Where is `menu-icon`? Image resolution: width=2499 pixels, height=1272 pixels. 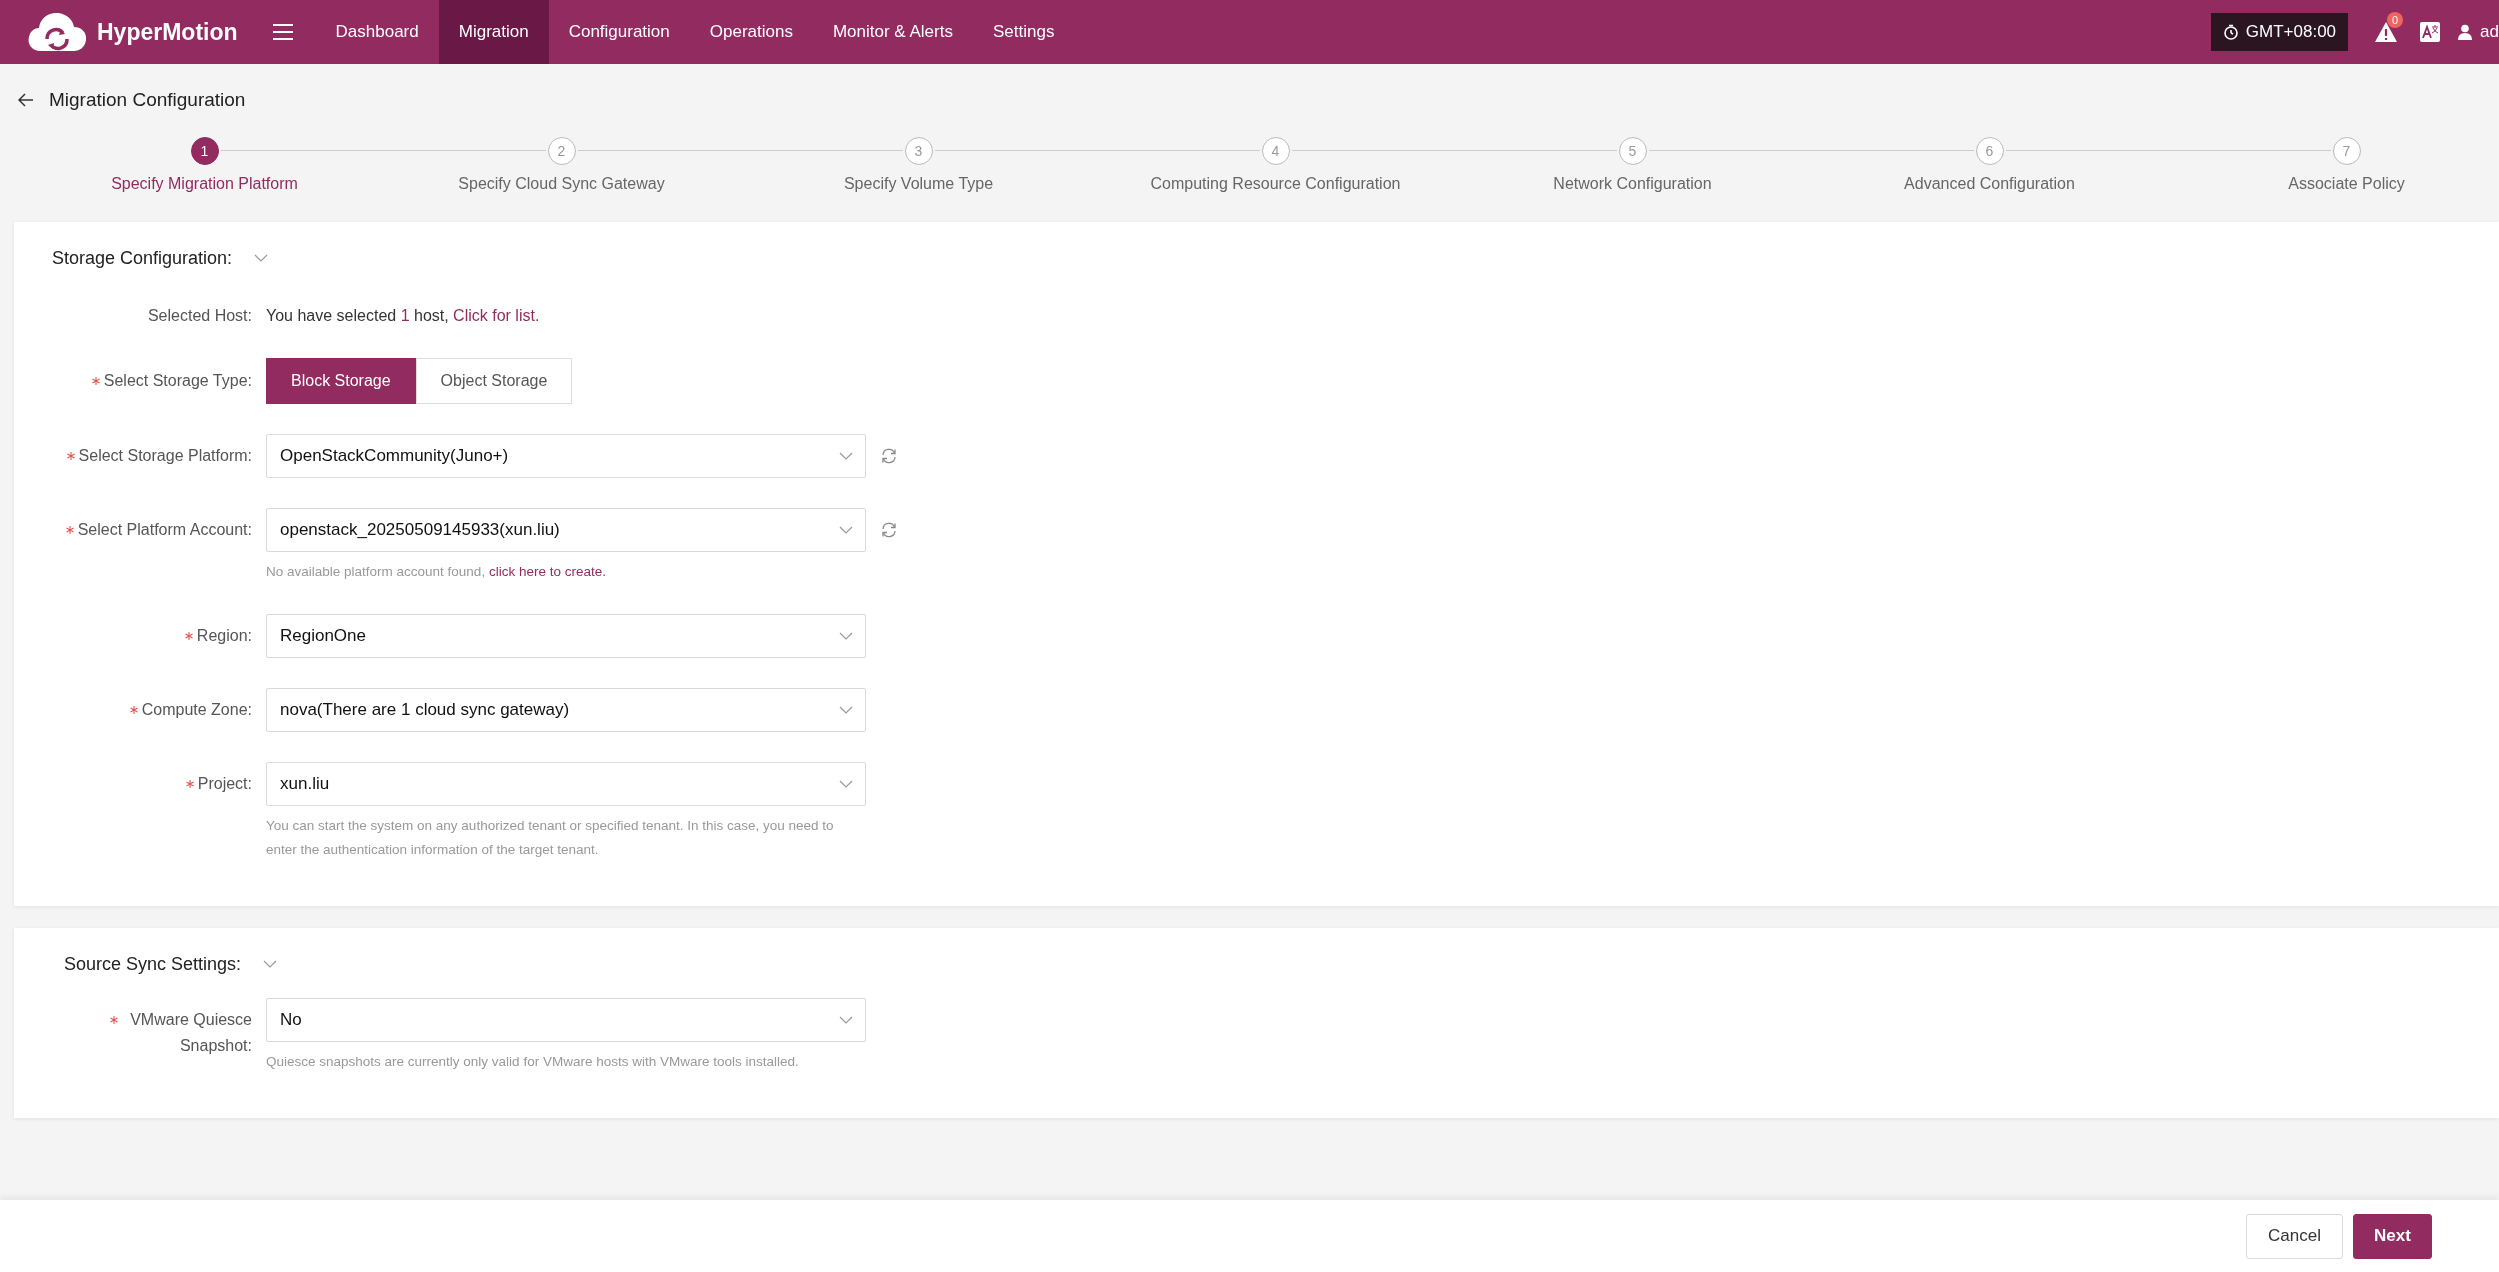
menu-icon is located at coordinates (282, 32).